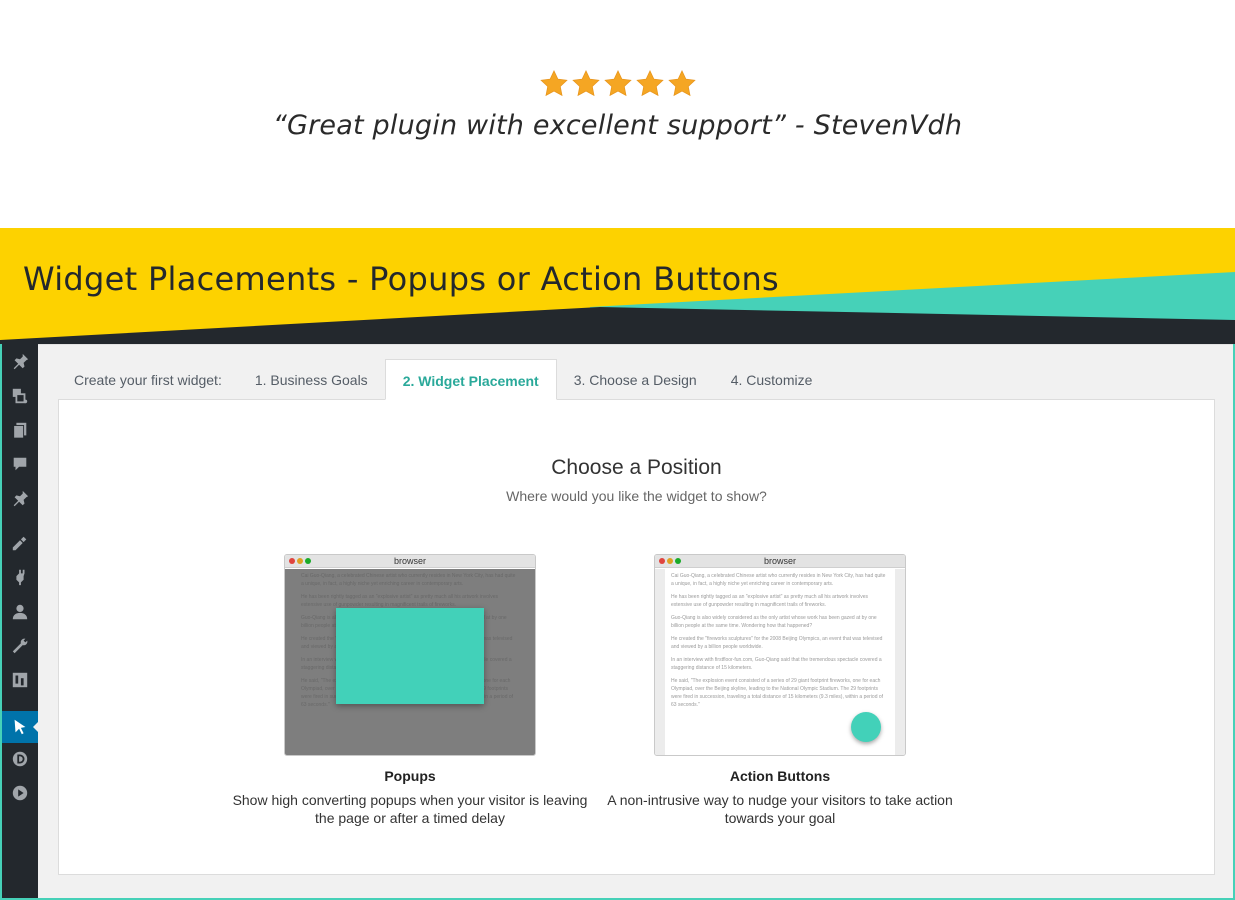 This screenshot has width=1235, height=900. I want to click on panel-title: Choose a Position, so click(636, 467).